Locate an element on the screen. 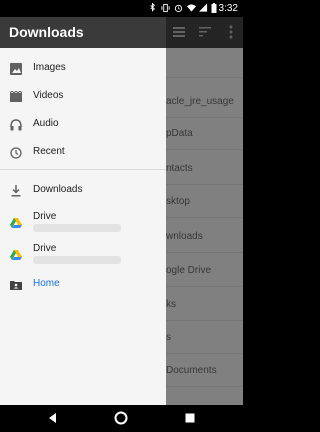 The image size is (320, 432). system-nav-bar is located at coordinates (121, 418).